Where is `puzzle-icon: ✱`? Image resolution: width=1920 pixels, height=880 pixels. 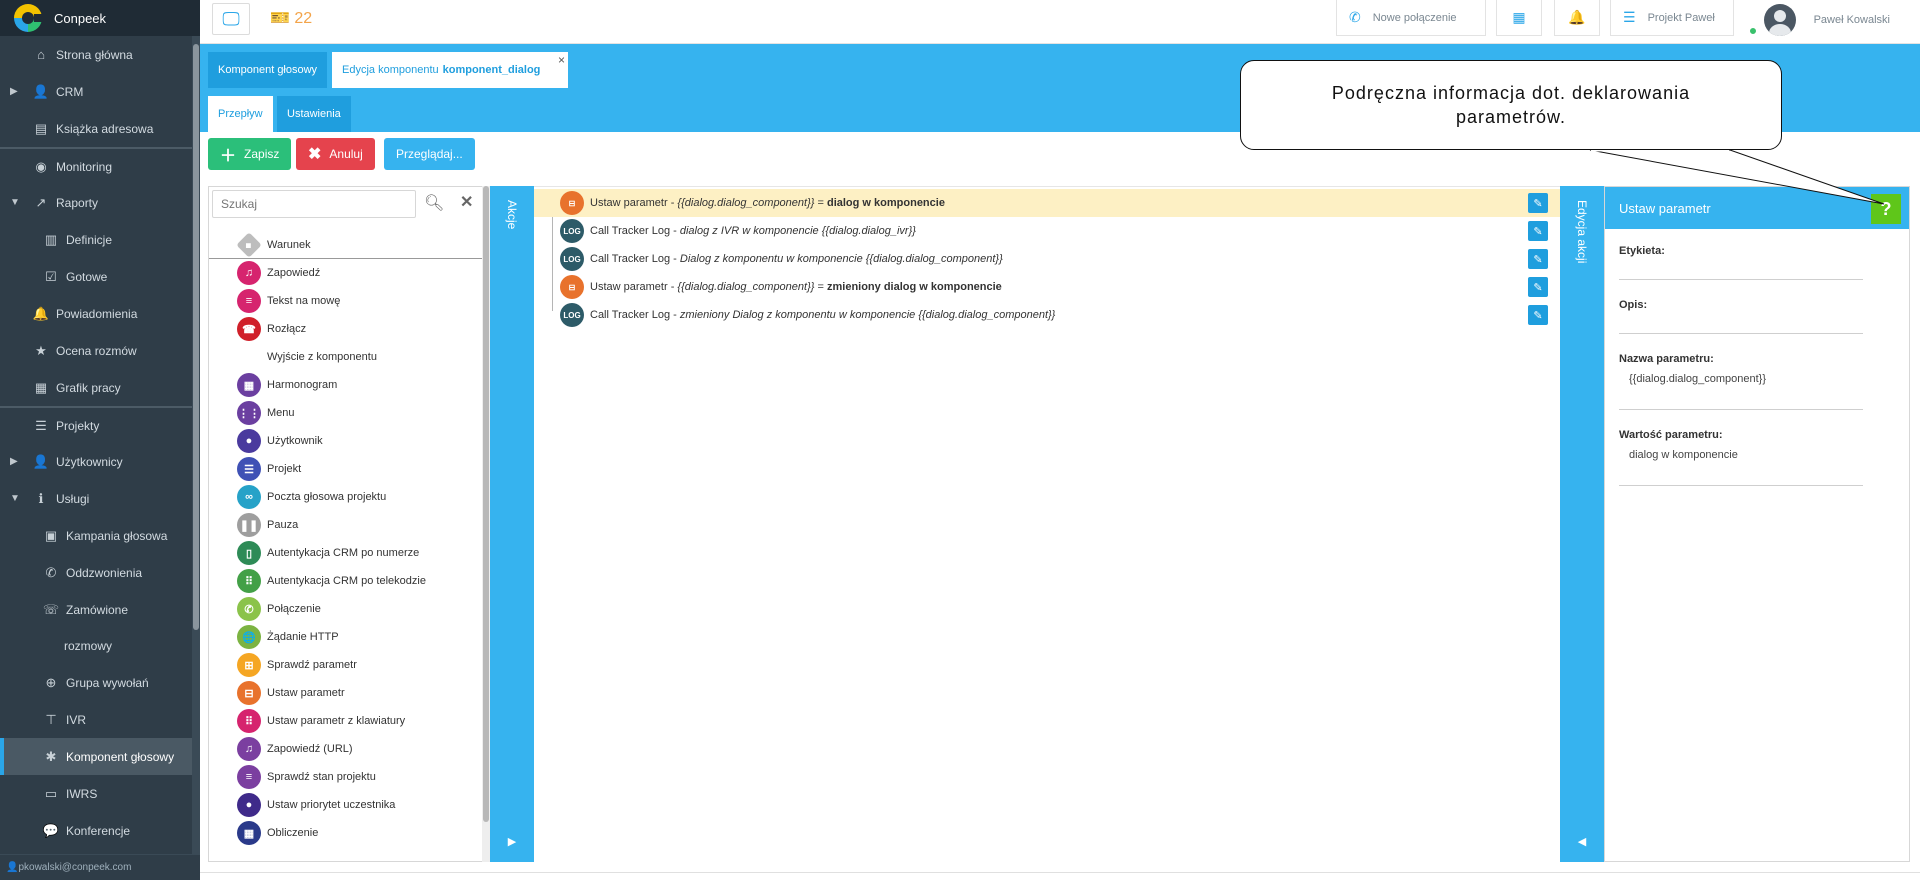
puzzle-icon: ✱ is located at coordinates (51, 756).